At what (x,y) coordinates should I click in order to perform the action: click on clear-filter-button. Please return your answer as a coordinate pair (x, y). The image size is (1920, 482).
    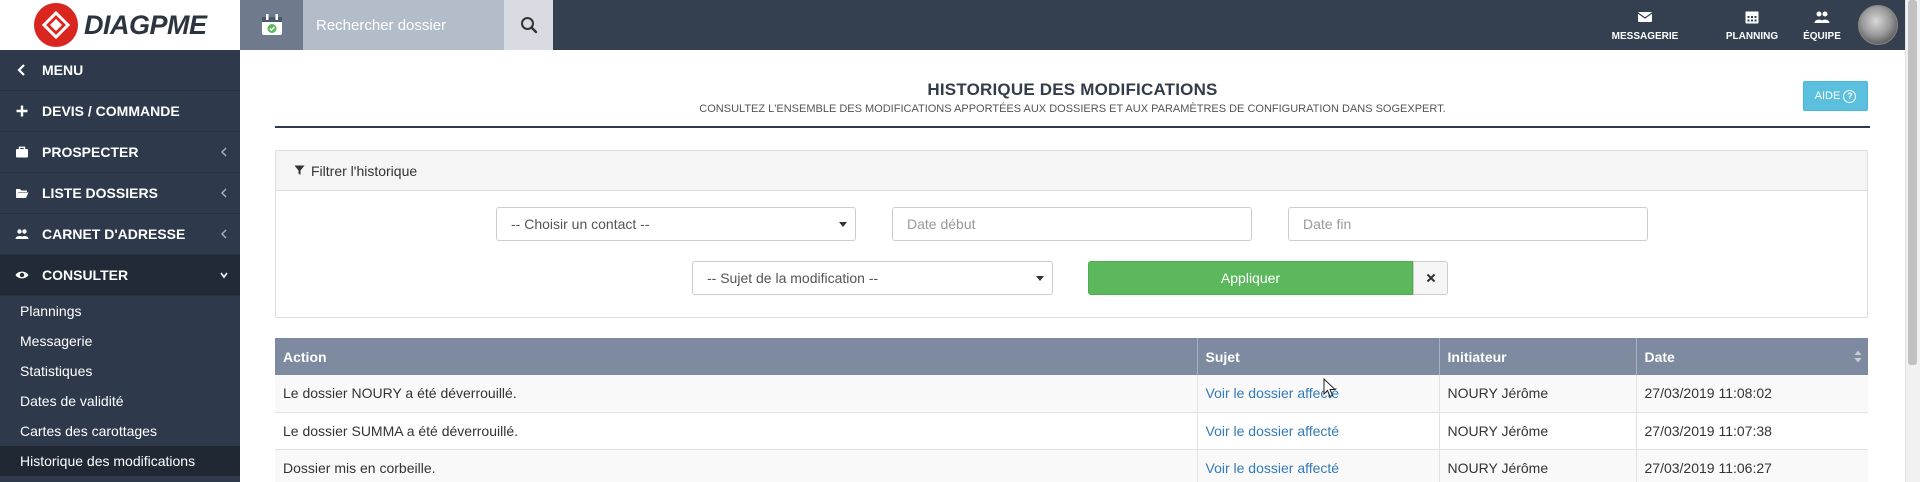
    Looking at the image, I should click on (1430, 278).